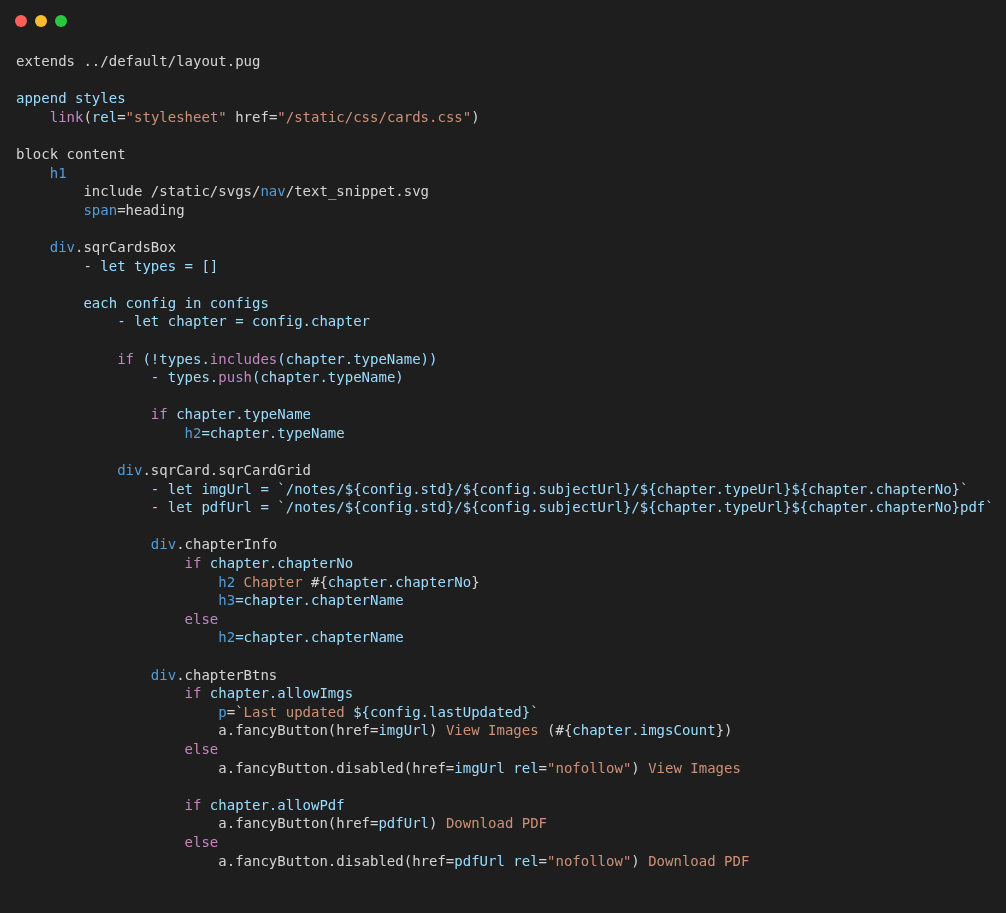 The height and width of the screenshot is (913, 1006). Describe the element at coordinates (475, 730) in the screenshot. I see `code-line: a.fancyButton(href=imgUrl) View Images (#{chapter.imgsCount})` at that location.